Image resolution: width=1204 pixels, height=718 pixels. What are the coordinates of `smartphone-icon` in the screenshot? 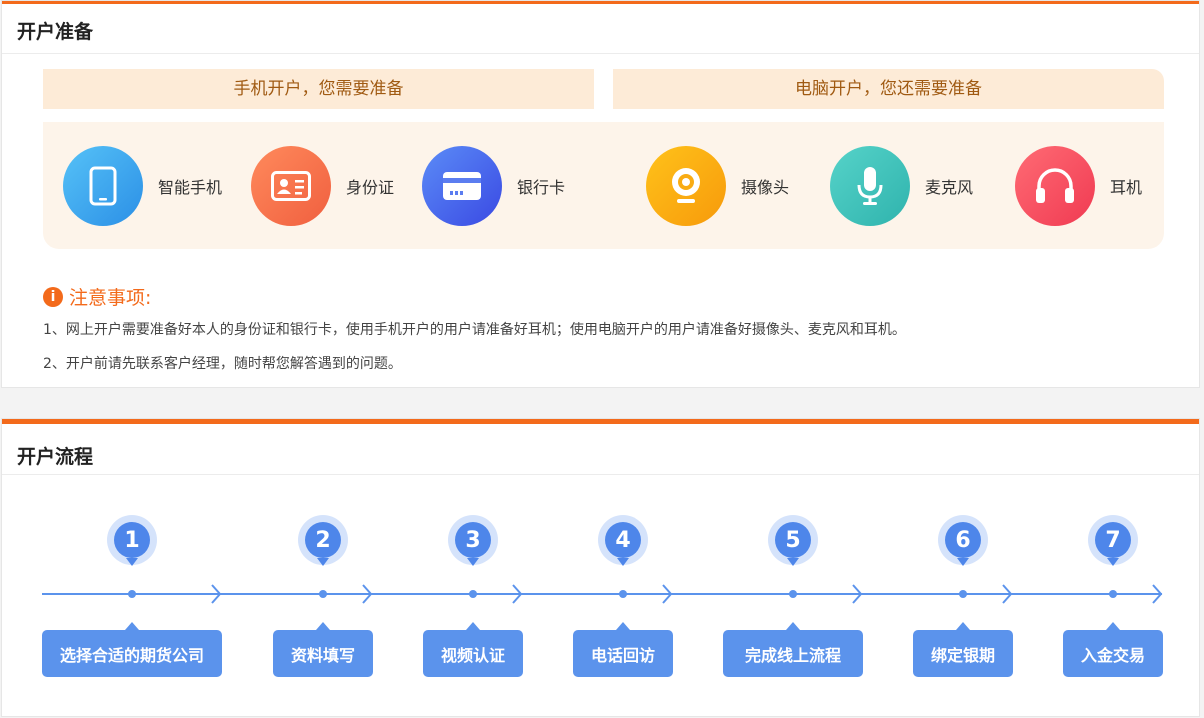 It's located at (103, 186).